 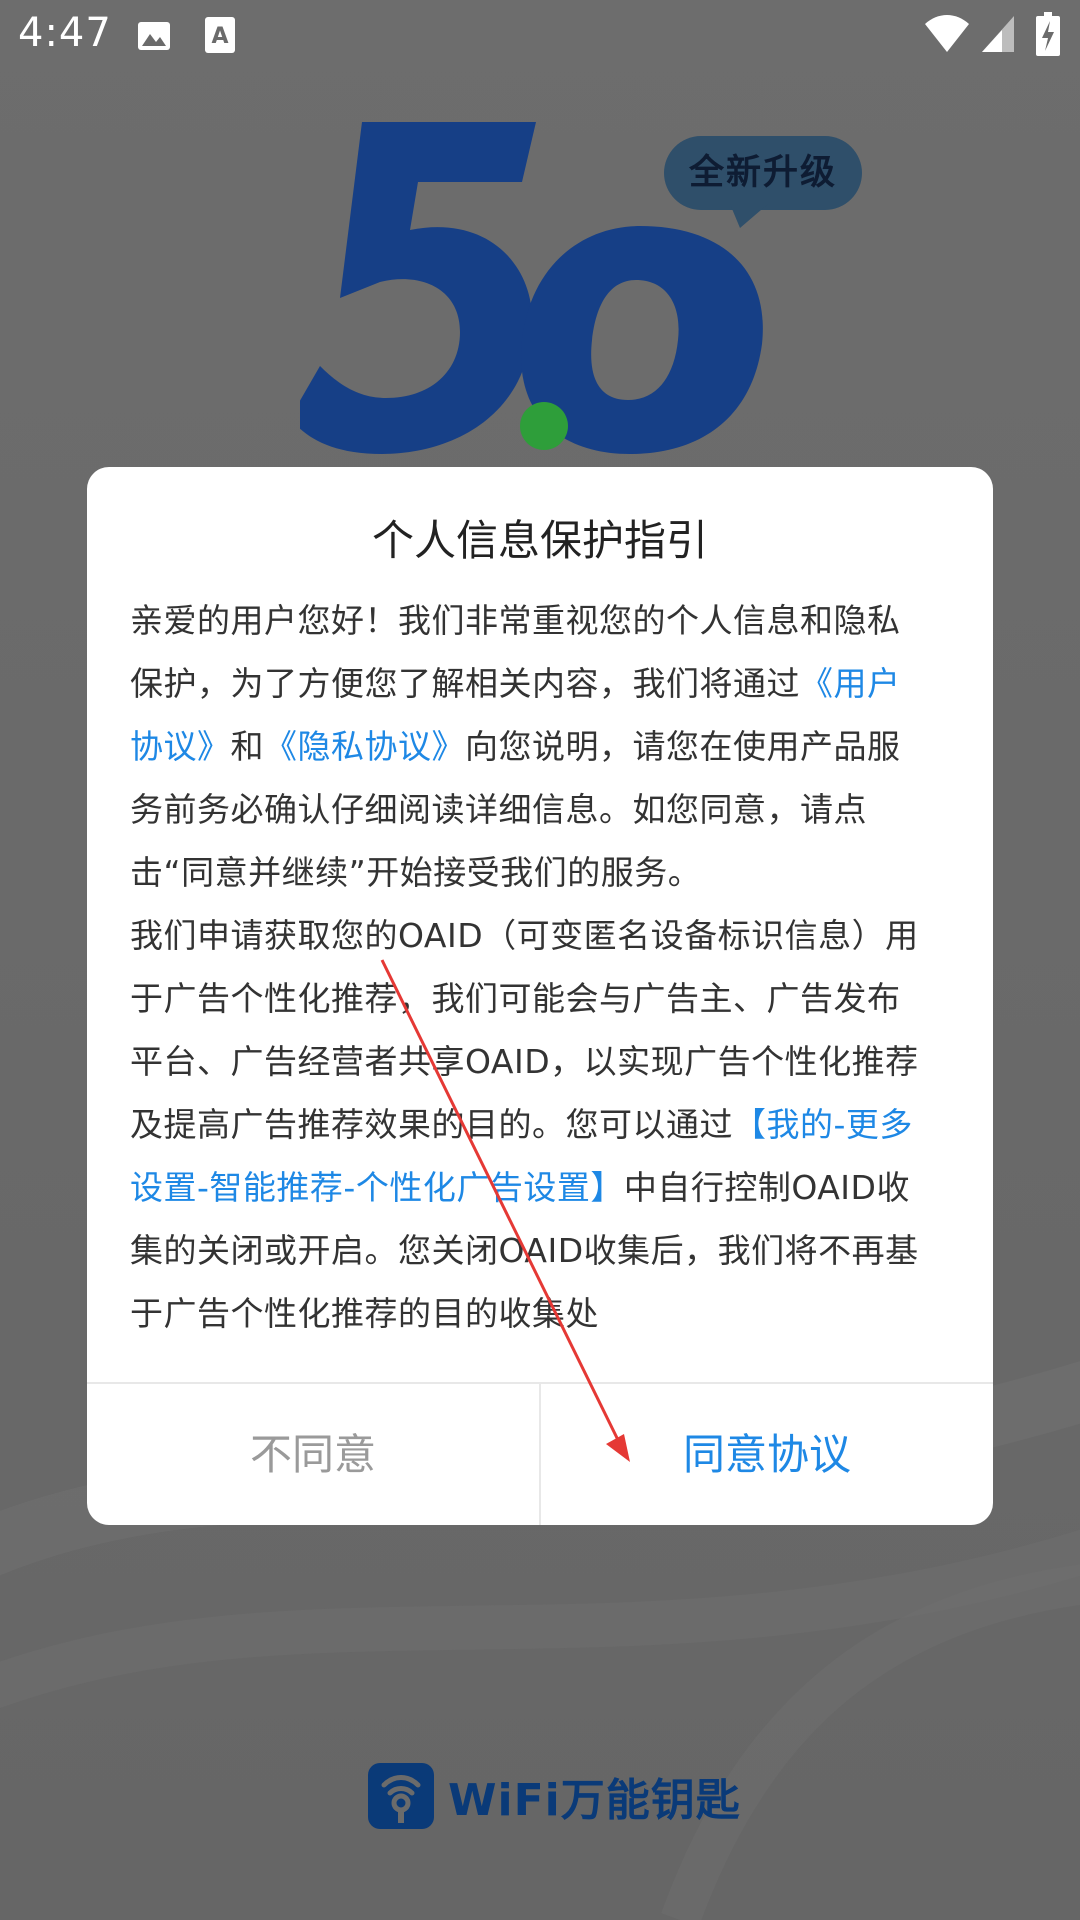 I want to click on upgrade-badge: 全新升级, so click(x=763, y=173).